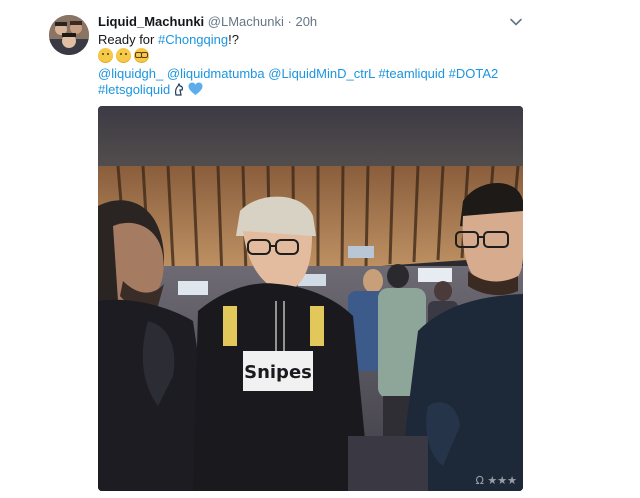  I want to click on nerd-face-icon, so click(141, 55).